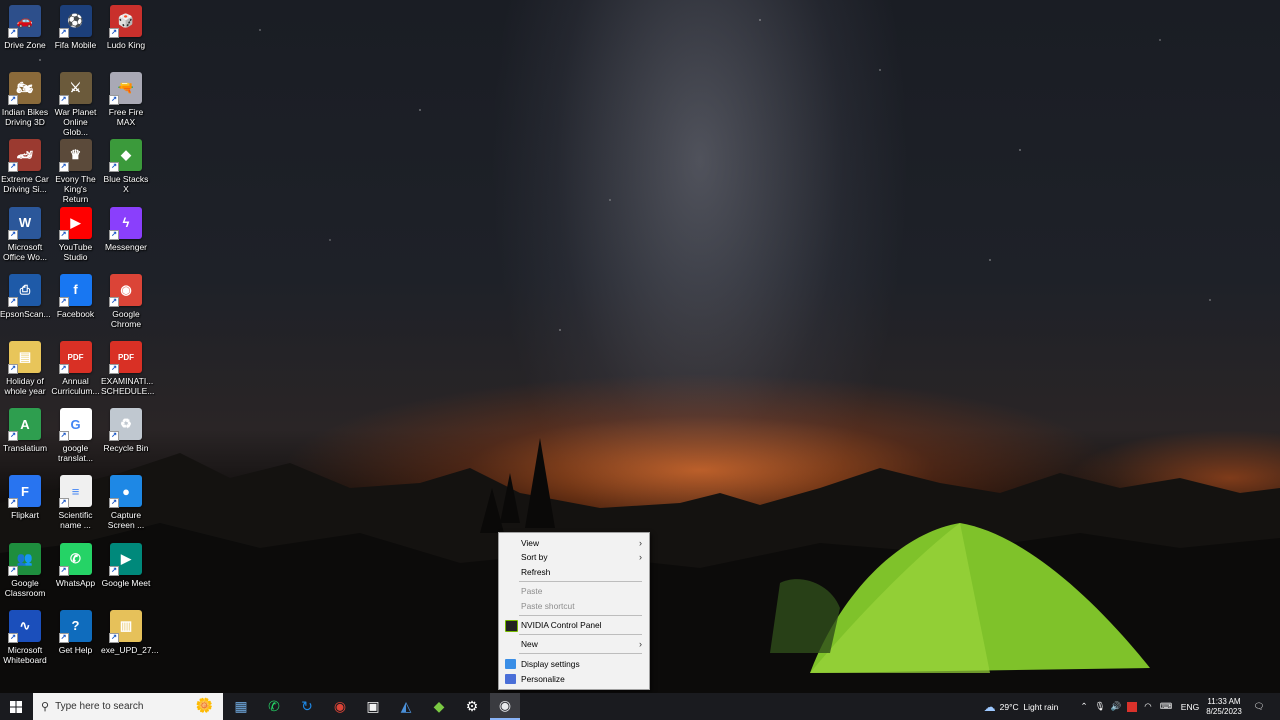 The image size is (1280, 720). What do you see at coordinates (76, 171) in the screenshot?
I see `desktop-shortcut: ♛ ↗ Evony The King's Return` at bounding box center [76, 171].